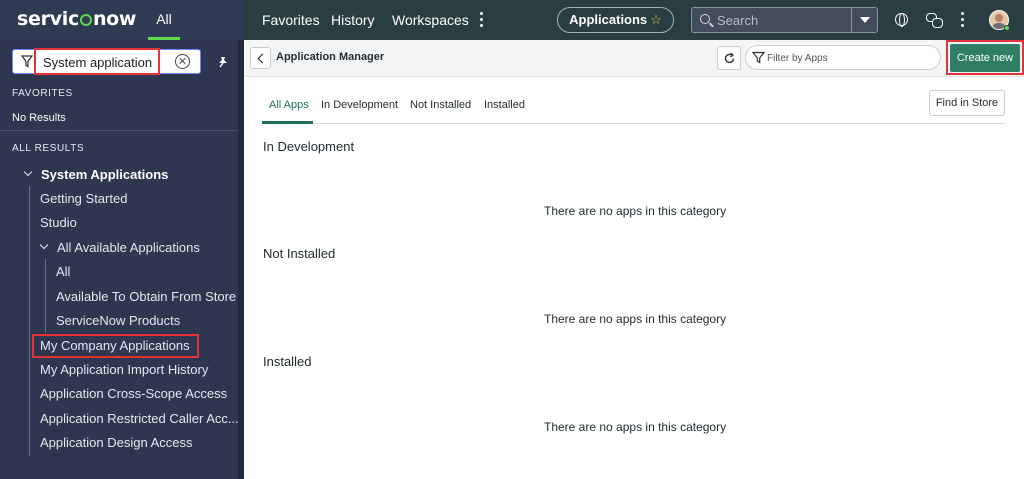  I want to click on favorites-section-label: FAVORITES, so click(42, 93).